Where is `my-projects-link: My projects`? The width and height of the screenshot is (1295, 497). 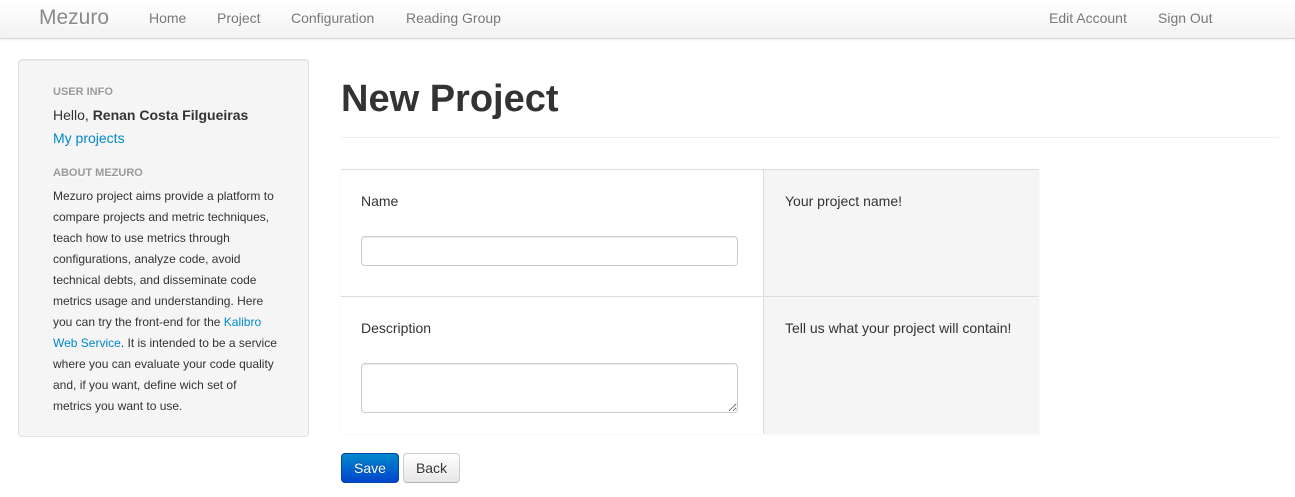
my-projects-link: My projects is located at coordinates (89, 138).